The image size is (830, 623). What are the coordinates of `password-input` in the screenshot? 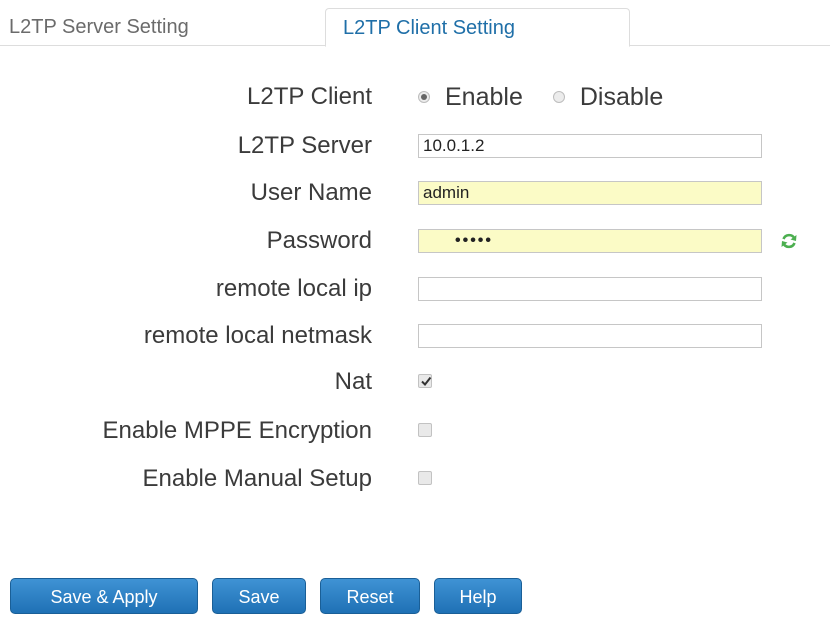 It's located at (590, 241).